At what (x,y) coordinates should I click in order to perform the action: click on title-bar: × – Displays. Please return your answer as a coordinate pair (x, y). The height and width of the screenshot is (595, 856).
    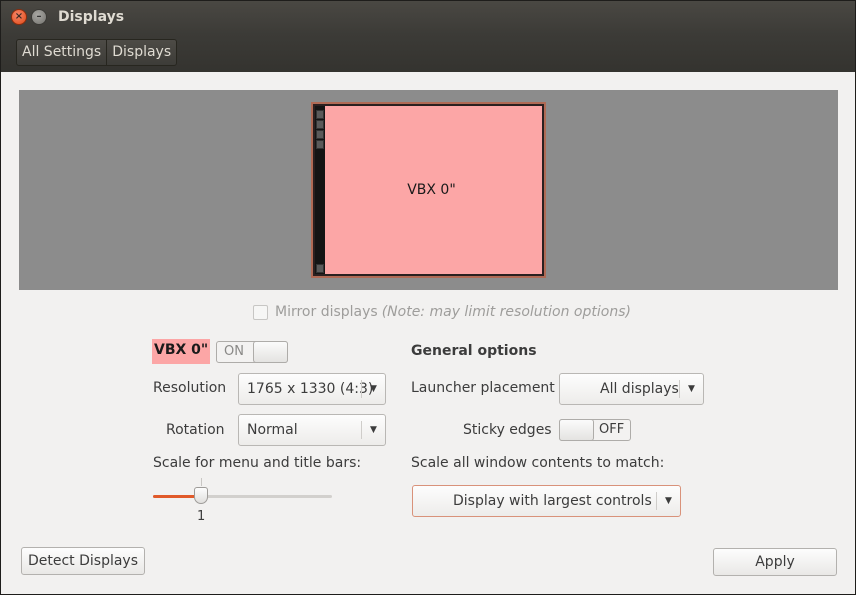
    Looking at the image, I should click on (428, 17).